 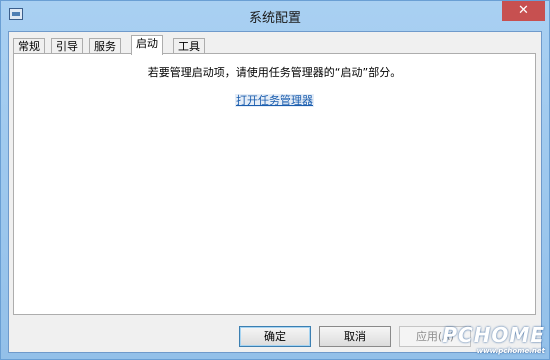 I want to click on open-task-manager-link-wrap: 打开任务管理器, so click(x=274, y=100).